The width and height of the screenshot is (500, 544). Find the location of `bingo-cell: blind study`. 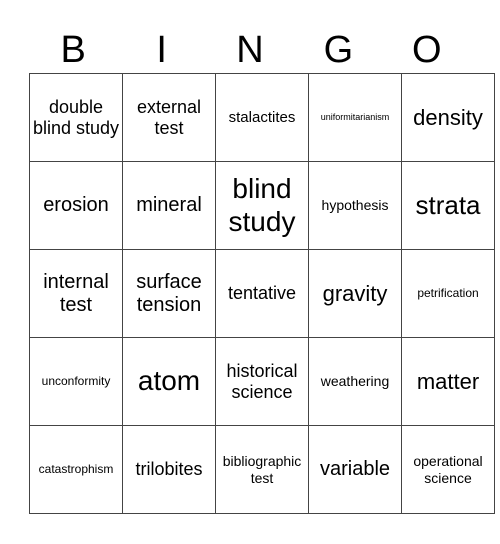

bingo-cell: blind study is located at coordinates (262, 205).